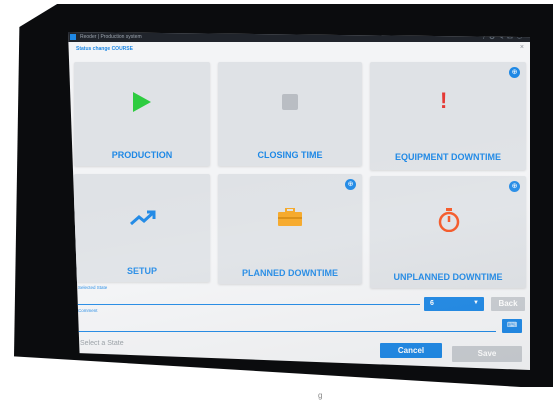  Describe the element at coordinates (290, 273) in the screenshot. I see `tile-label: PLANNED DOWNTIME` at that location.